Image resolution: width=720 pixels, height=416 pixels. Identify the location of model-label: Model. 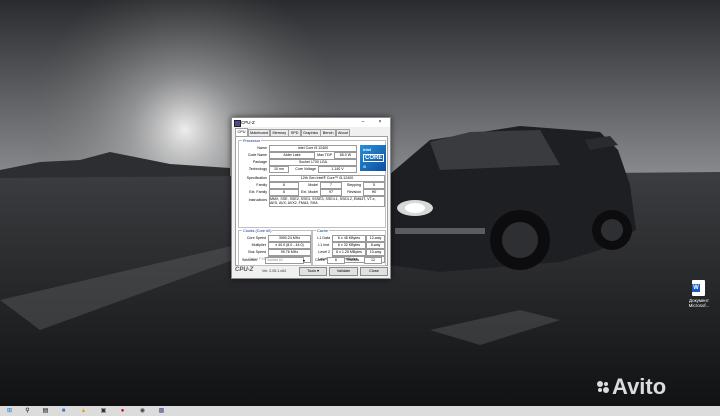
(313, 185).